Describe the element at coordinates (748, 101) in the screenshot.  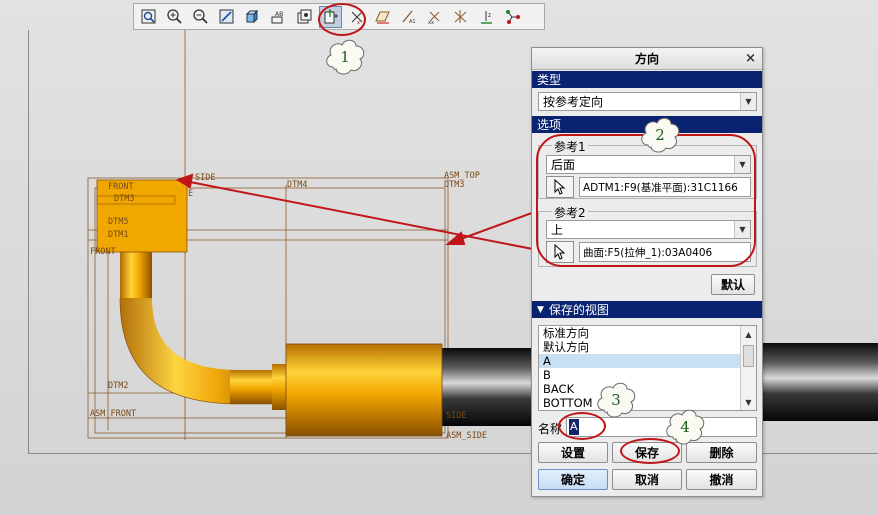
I see `chevron-down-icon: ▼` at that location.